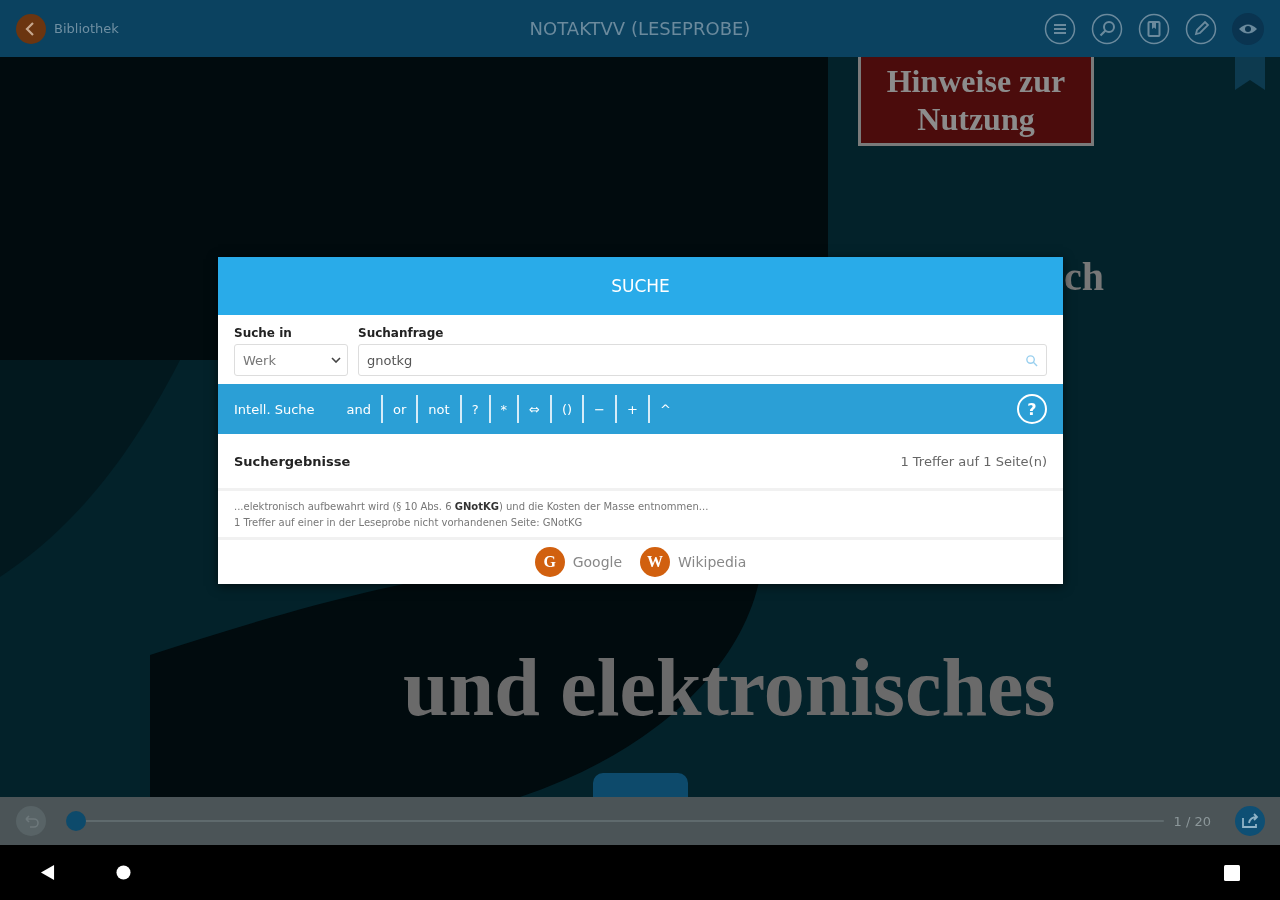 The image size is (1280, 900). What do you see at coordinates (567, 409) in the screenshot?
I see `operator-button: ()` at bounding box center [567, 409].